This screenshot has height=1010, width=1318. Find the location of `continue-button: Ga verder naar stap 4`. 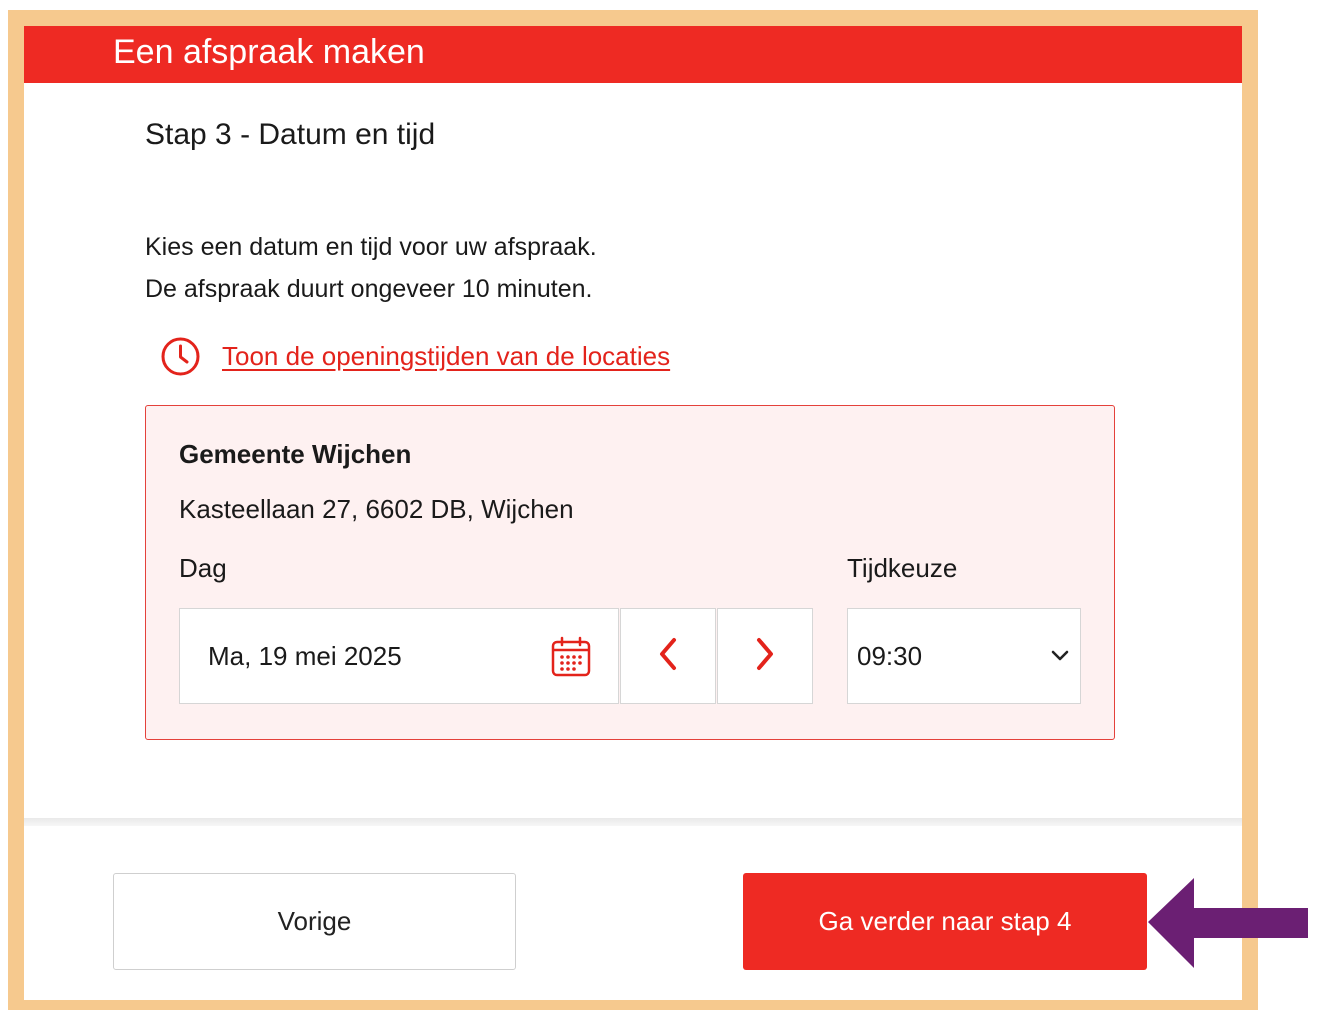

continue-button: Ga verder naar stap 4 is located at coordinates (945, 921).